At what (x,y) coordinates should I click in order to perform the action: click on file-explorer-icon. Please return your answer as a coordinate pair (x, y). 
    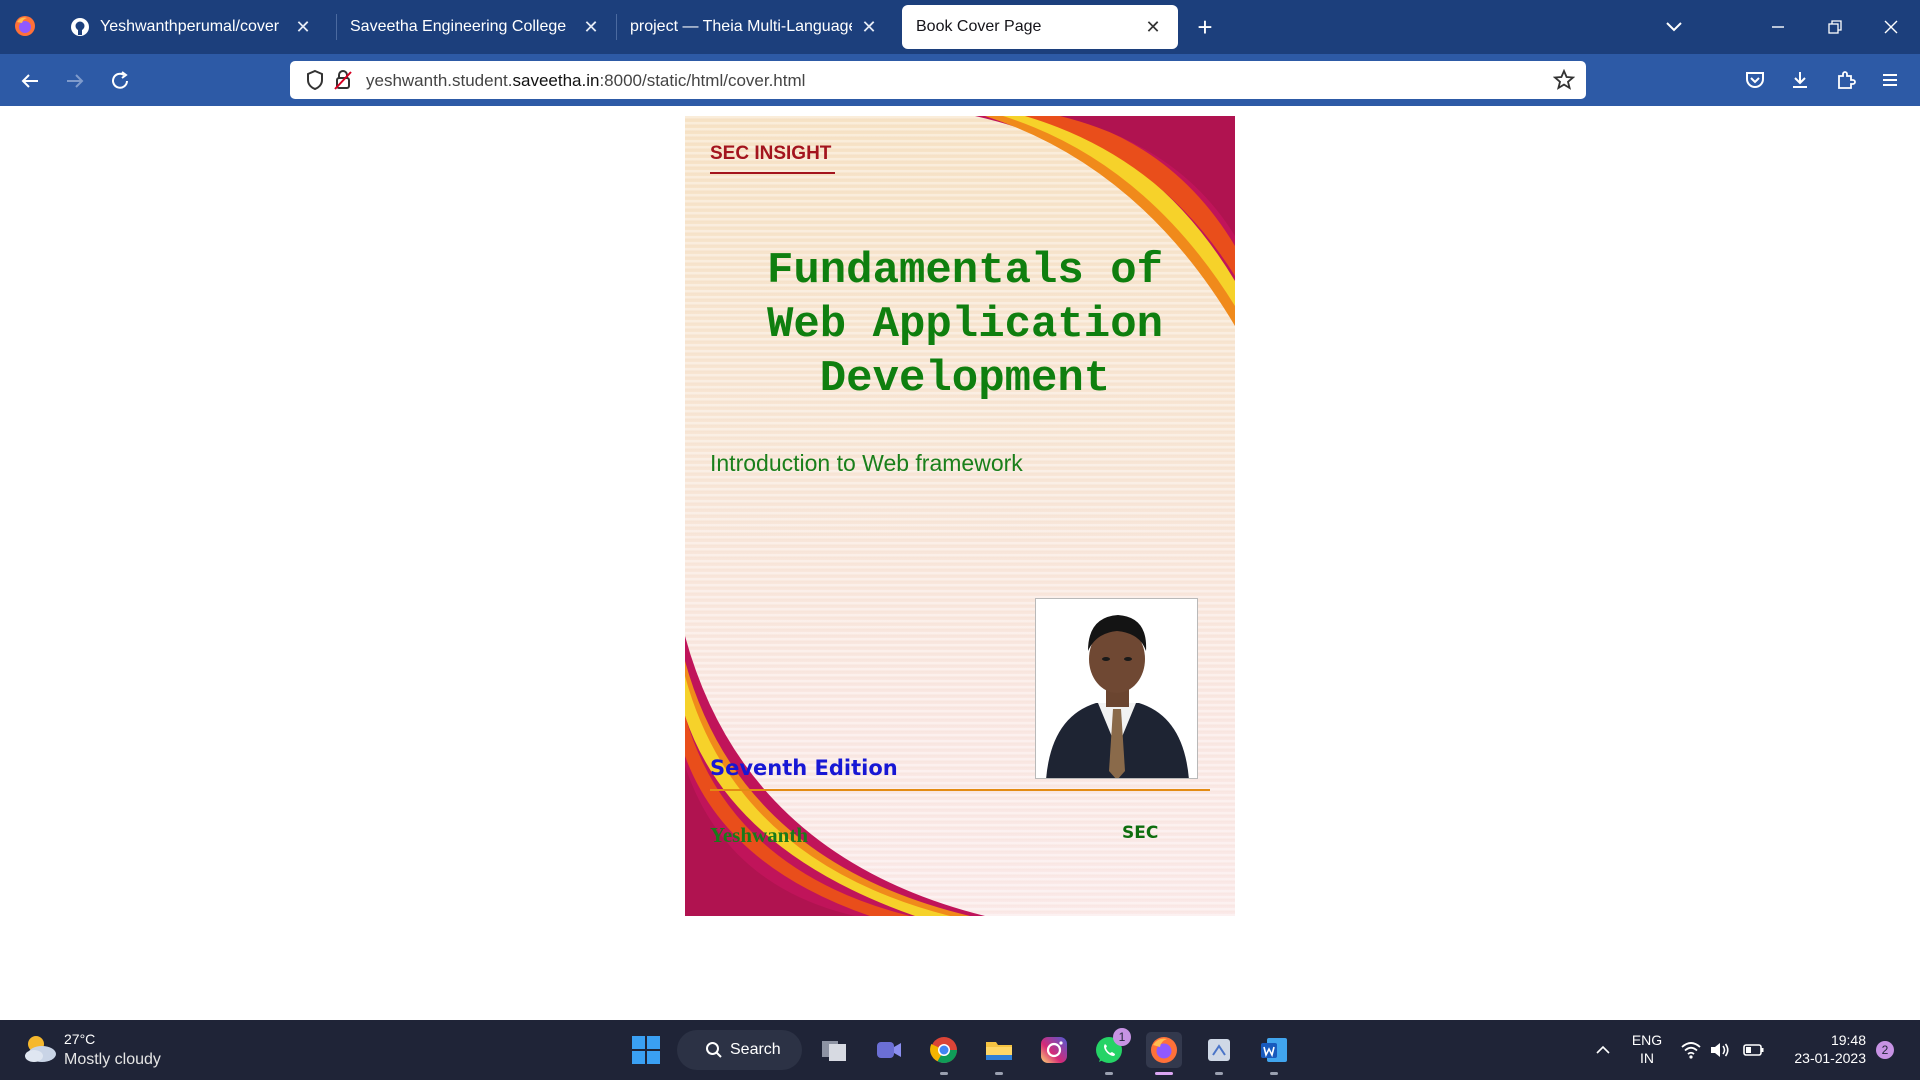
    Looking at the image, I should click on (999, 1053).